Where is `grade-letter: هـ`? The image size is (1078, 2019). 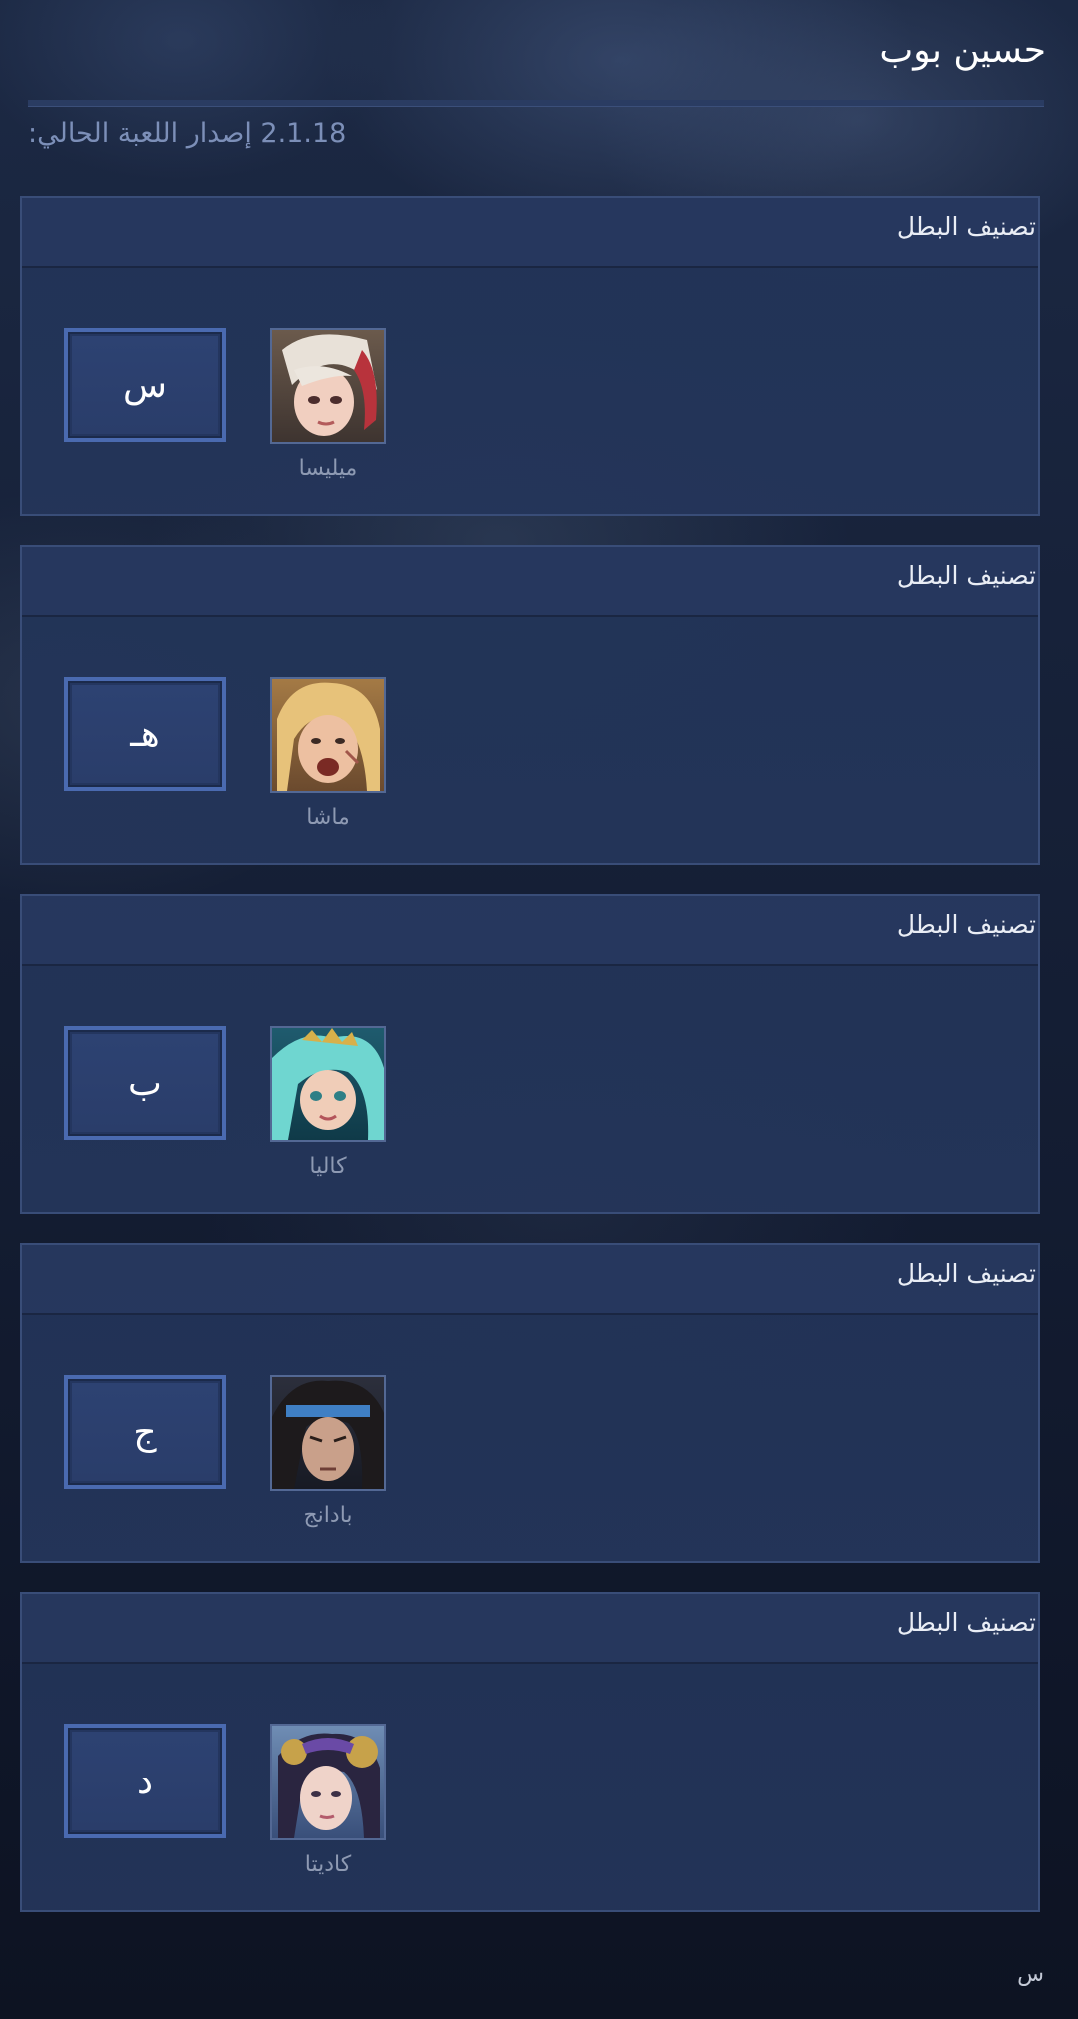
grade-letter: هـ is located at coordinates (145, 734).